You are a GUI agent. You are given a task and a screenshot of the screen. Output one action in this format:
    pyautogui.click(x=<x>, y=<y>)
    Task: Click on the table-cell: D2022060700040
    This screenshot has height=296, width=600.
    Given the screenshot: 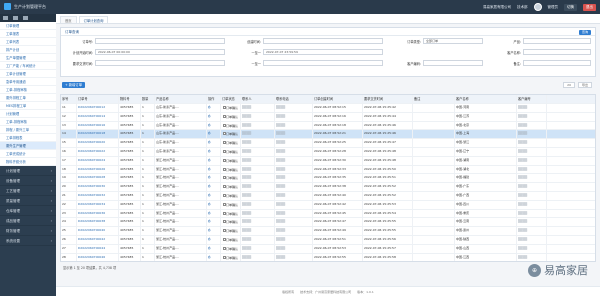 What is the action you would take?
    pyautogui.click(x=98, y=231)
    